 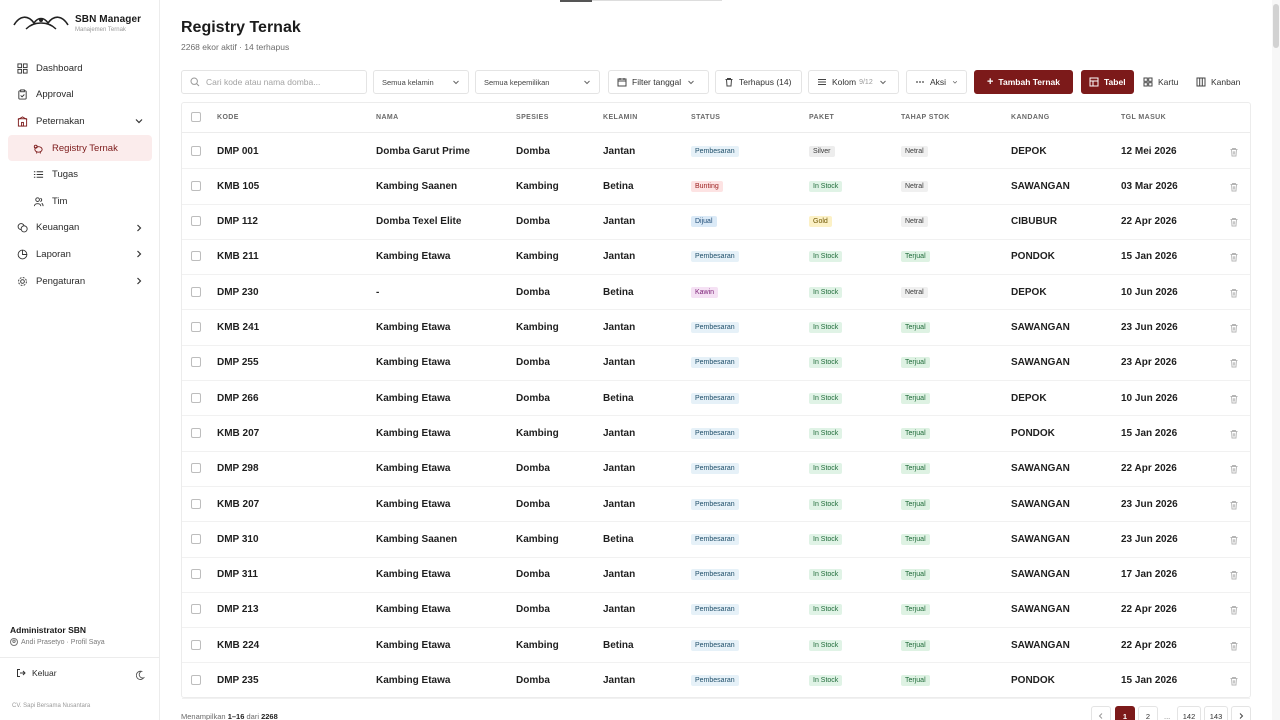 I want to click on header-kelamin: KELAMIN, so click(x=620, y=117).